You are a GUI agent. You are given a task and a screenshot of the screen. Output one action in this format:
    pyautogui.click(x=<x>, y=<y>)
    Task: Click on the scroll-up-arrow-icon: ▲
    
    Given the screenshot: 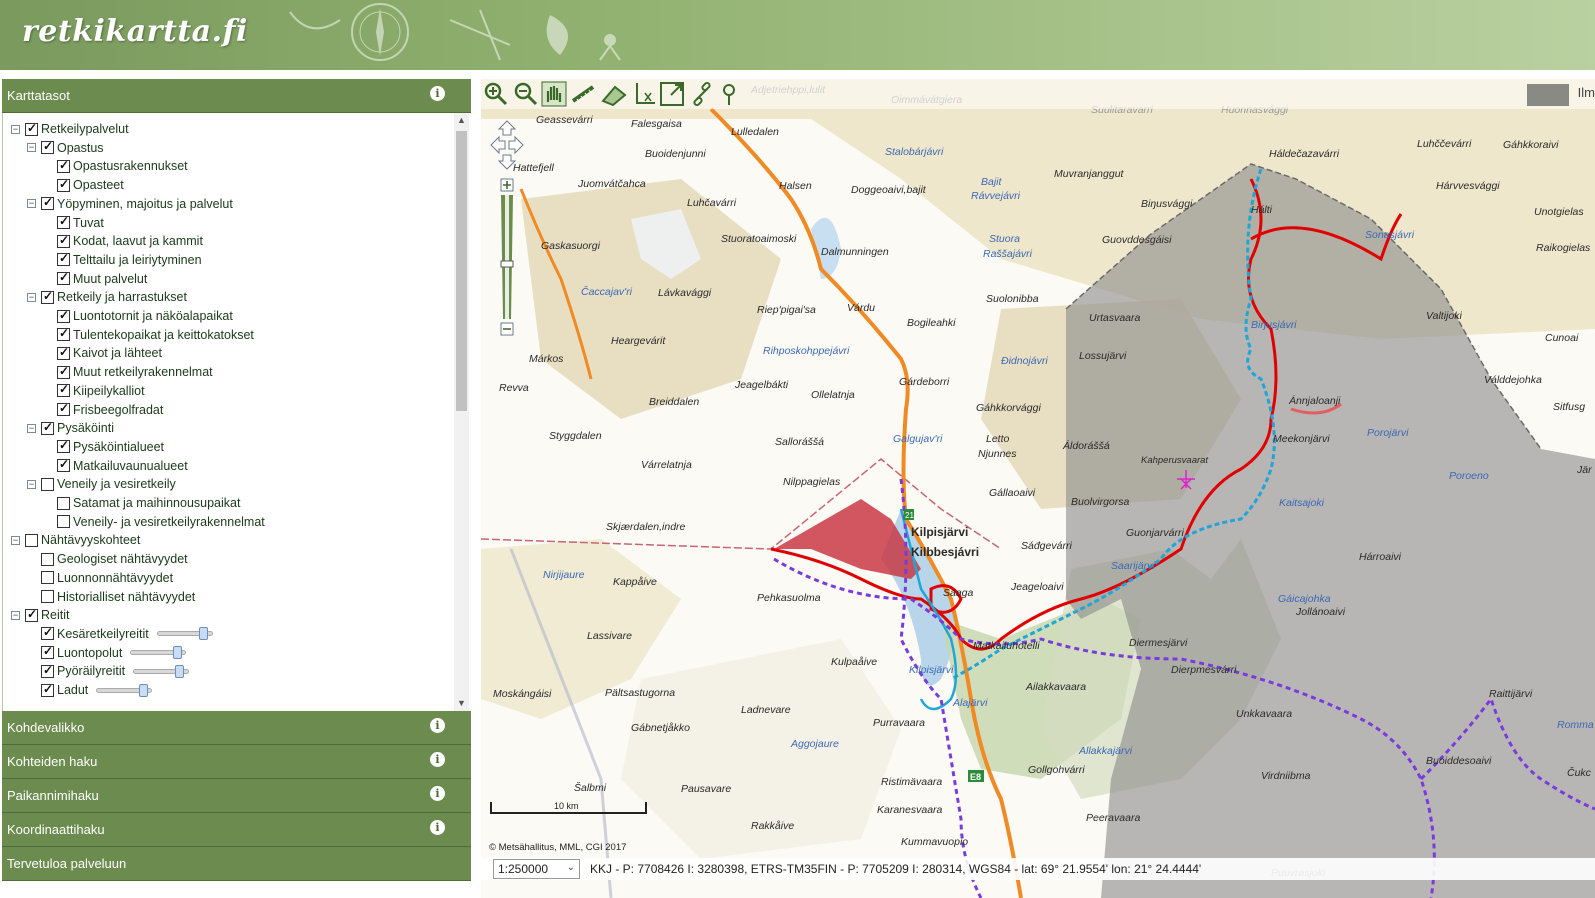 What is the action you would take?
    pyautogui.click(x=461, y=120)
    